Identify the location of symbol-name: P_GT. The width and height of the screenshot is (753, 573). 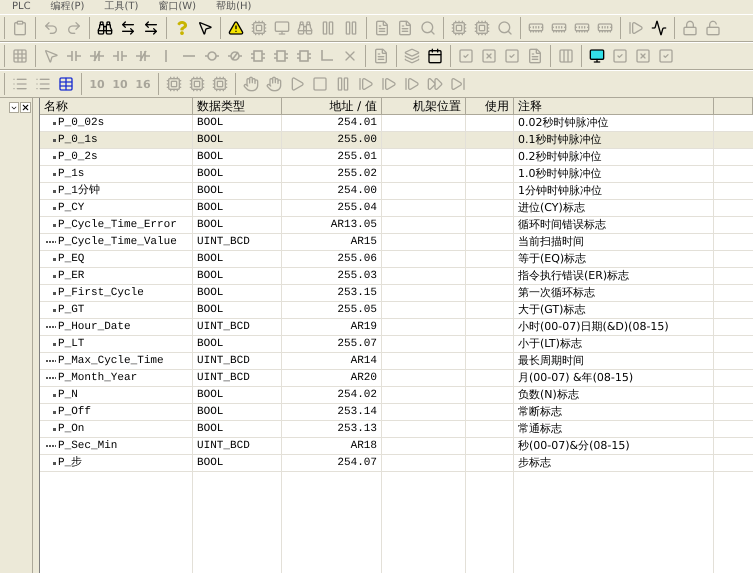
(71, 310).